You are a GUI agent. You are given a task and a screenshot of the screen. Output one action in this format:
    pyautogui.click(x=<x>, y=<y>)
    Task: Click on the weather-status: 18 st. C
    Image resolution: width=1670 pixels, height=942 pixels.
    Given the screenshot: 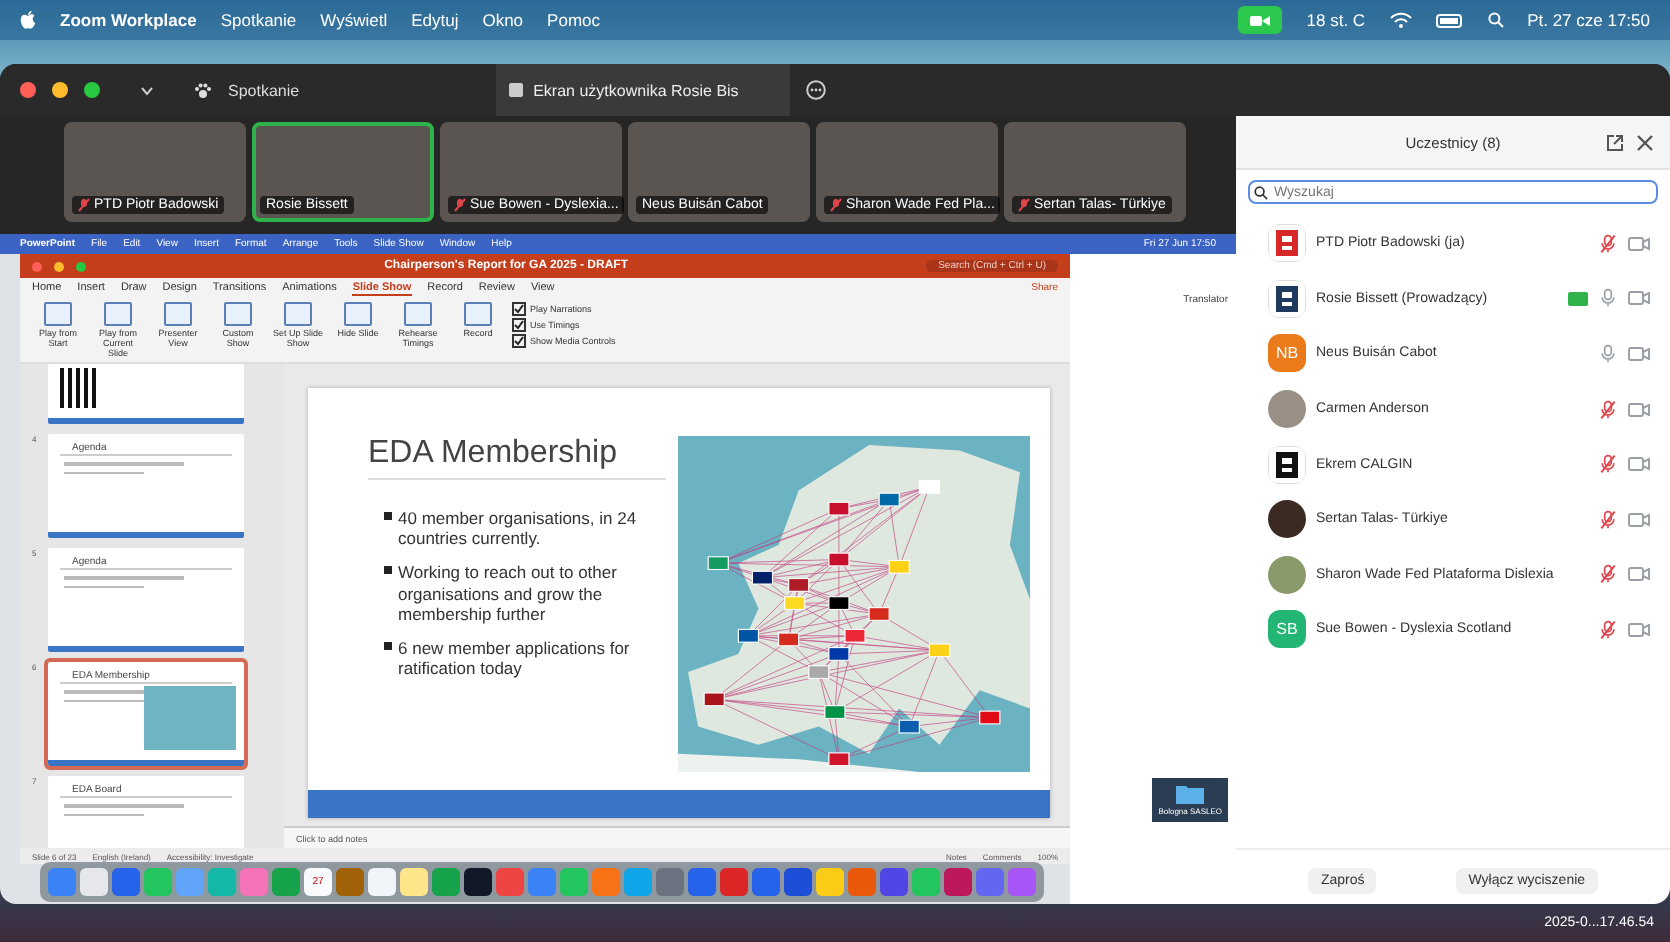 What is the action you would take?
    pyautogui.click(x=1336, y=20)
    